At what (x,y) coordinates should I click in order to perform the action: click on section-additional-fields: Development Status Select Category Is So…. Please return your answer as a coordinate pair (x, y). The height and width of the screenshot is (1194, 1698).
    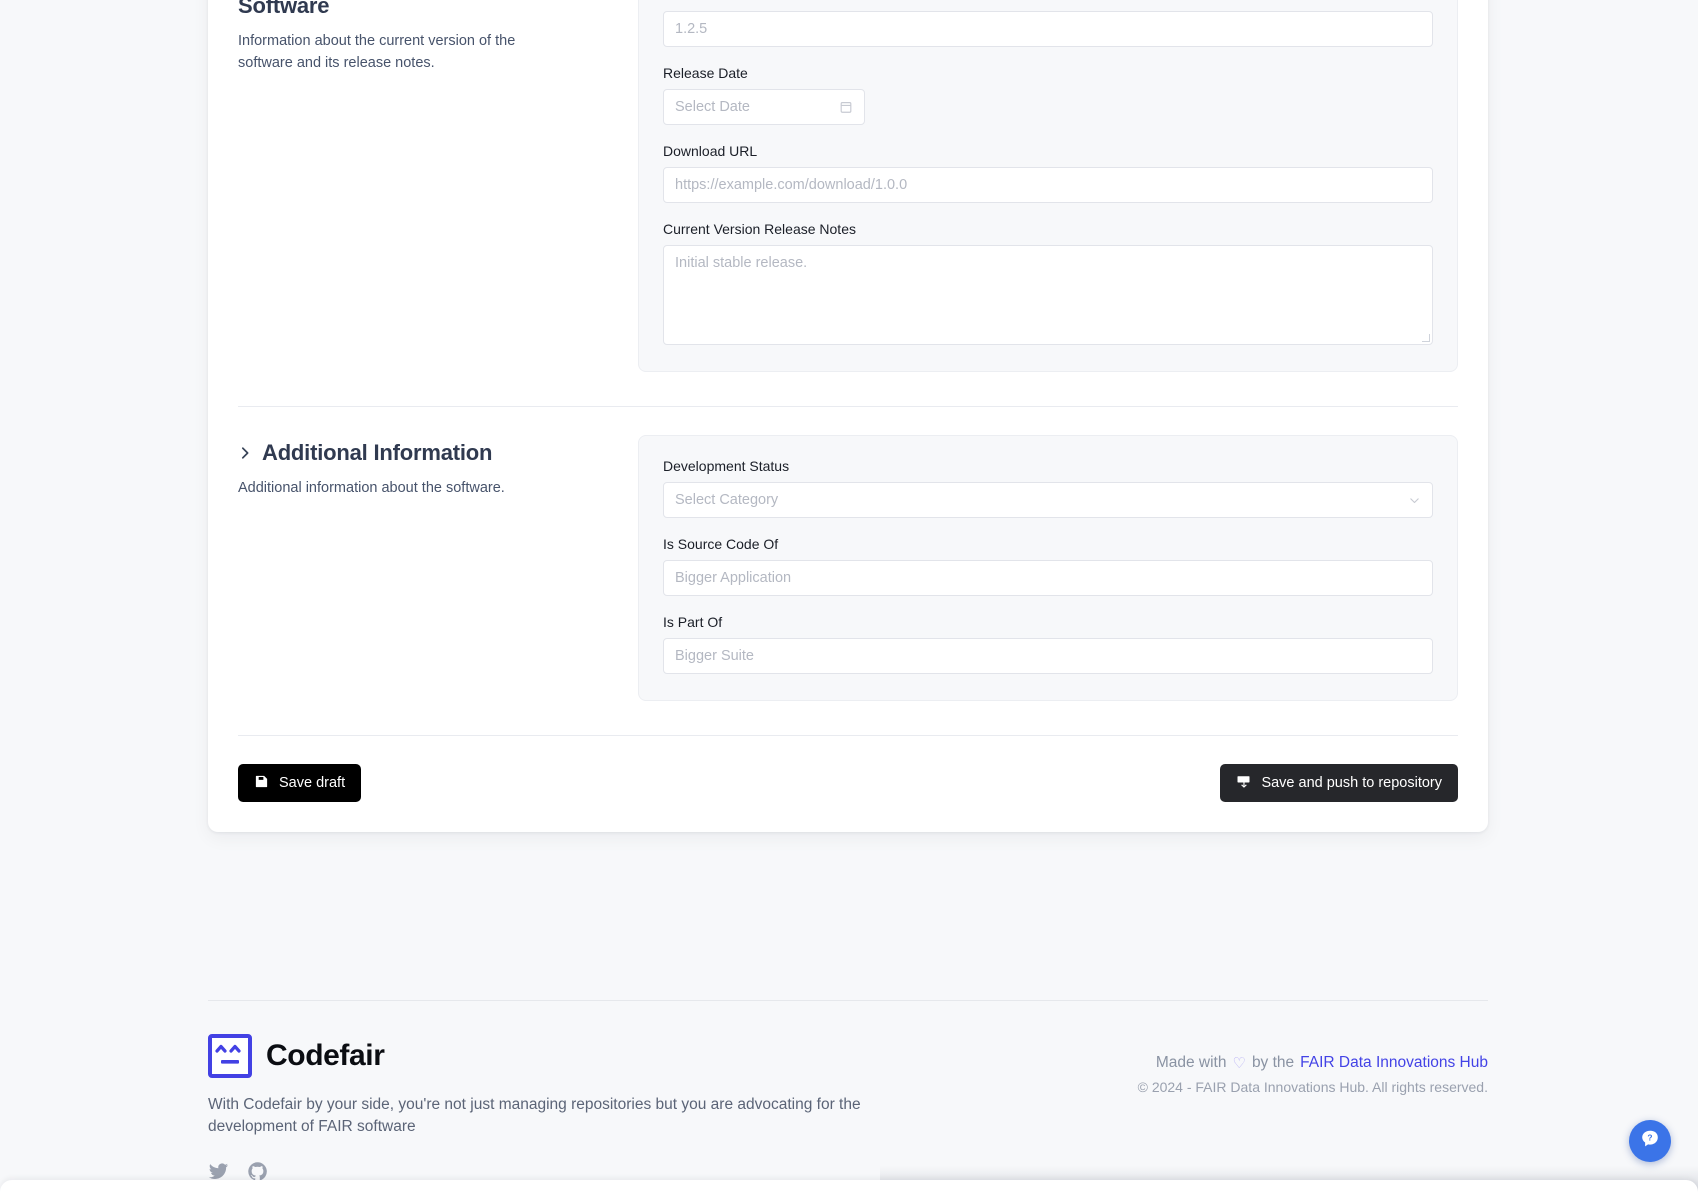
    Looking at the image, I should click on (1048, 568).